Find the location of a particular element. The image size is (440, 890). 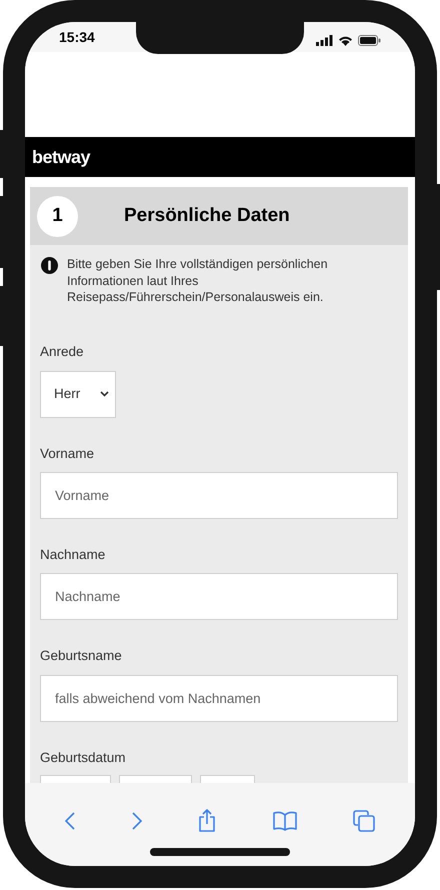

field-label: Anrede is located at coordinates (62, 351).